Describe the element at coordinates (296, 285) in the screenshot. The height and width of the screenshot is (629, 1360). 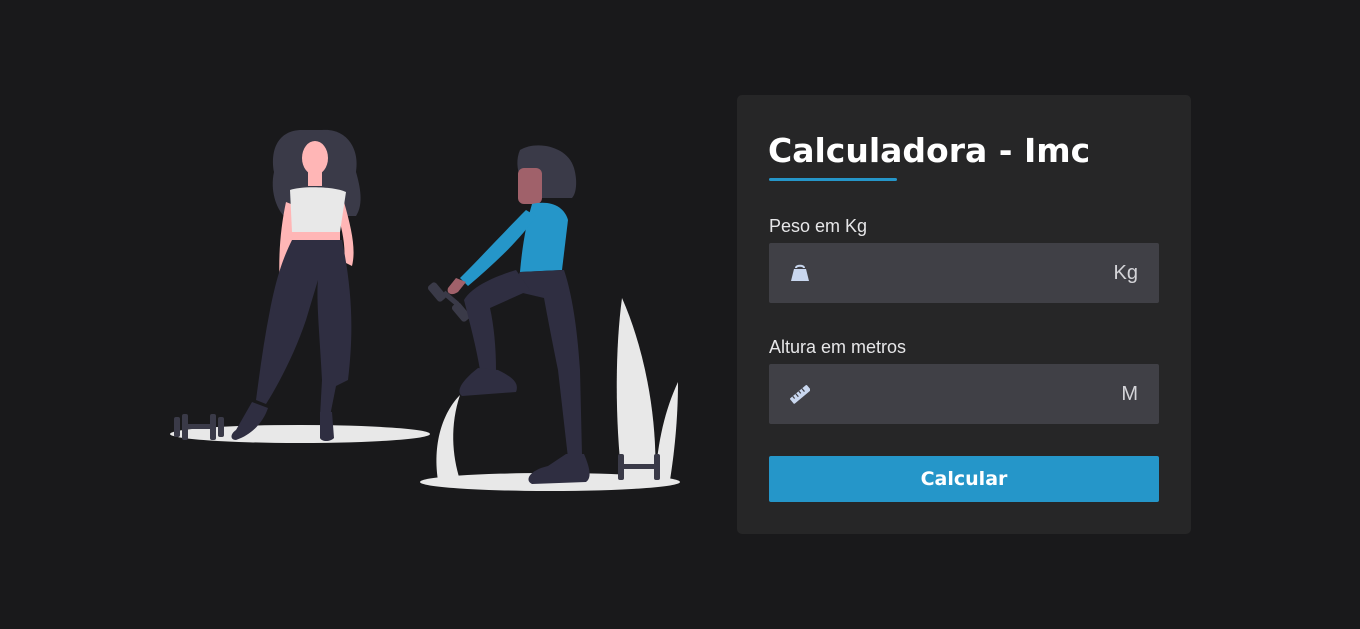
I see `woman-standing` at that location.